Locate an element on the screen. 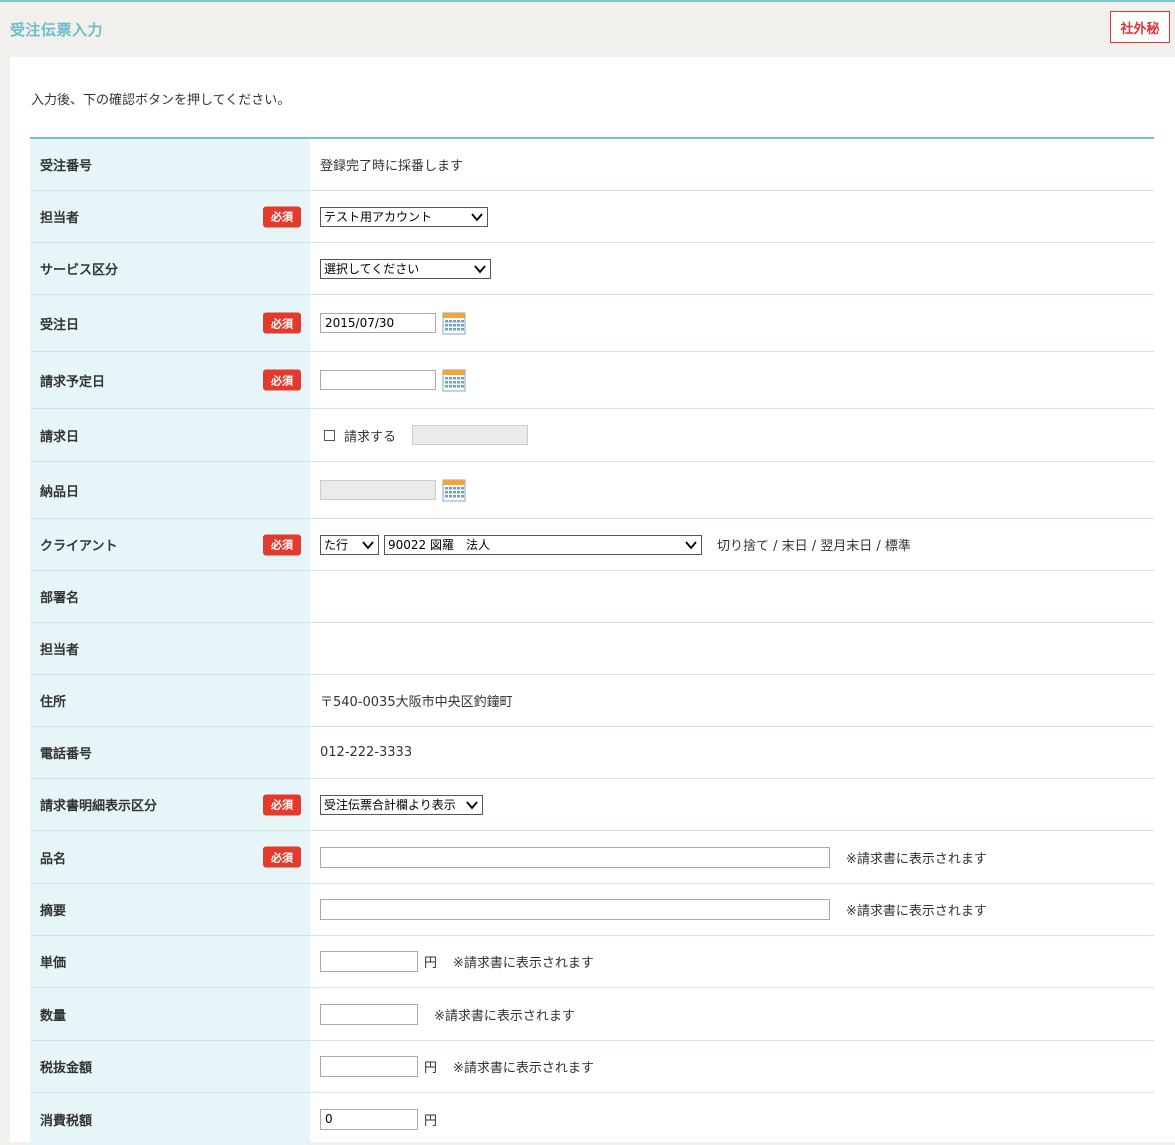 The image size is (1175, 1145). billing-date-label: 請求日 is located at coordinates (60, 437).